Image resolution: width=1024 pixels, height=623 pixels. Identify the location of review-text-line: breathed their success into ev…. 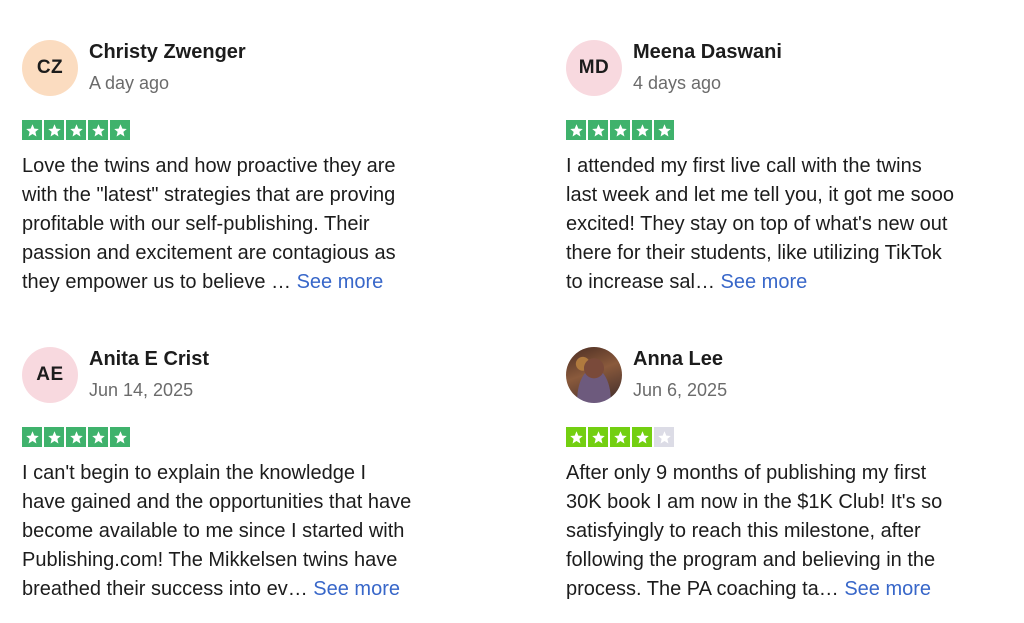
(168, 589).